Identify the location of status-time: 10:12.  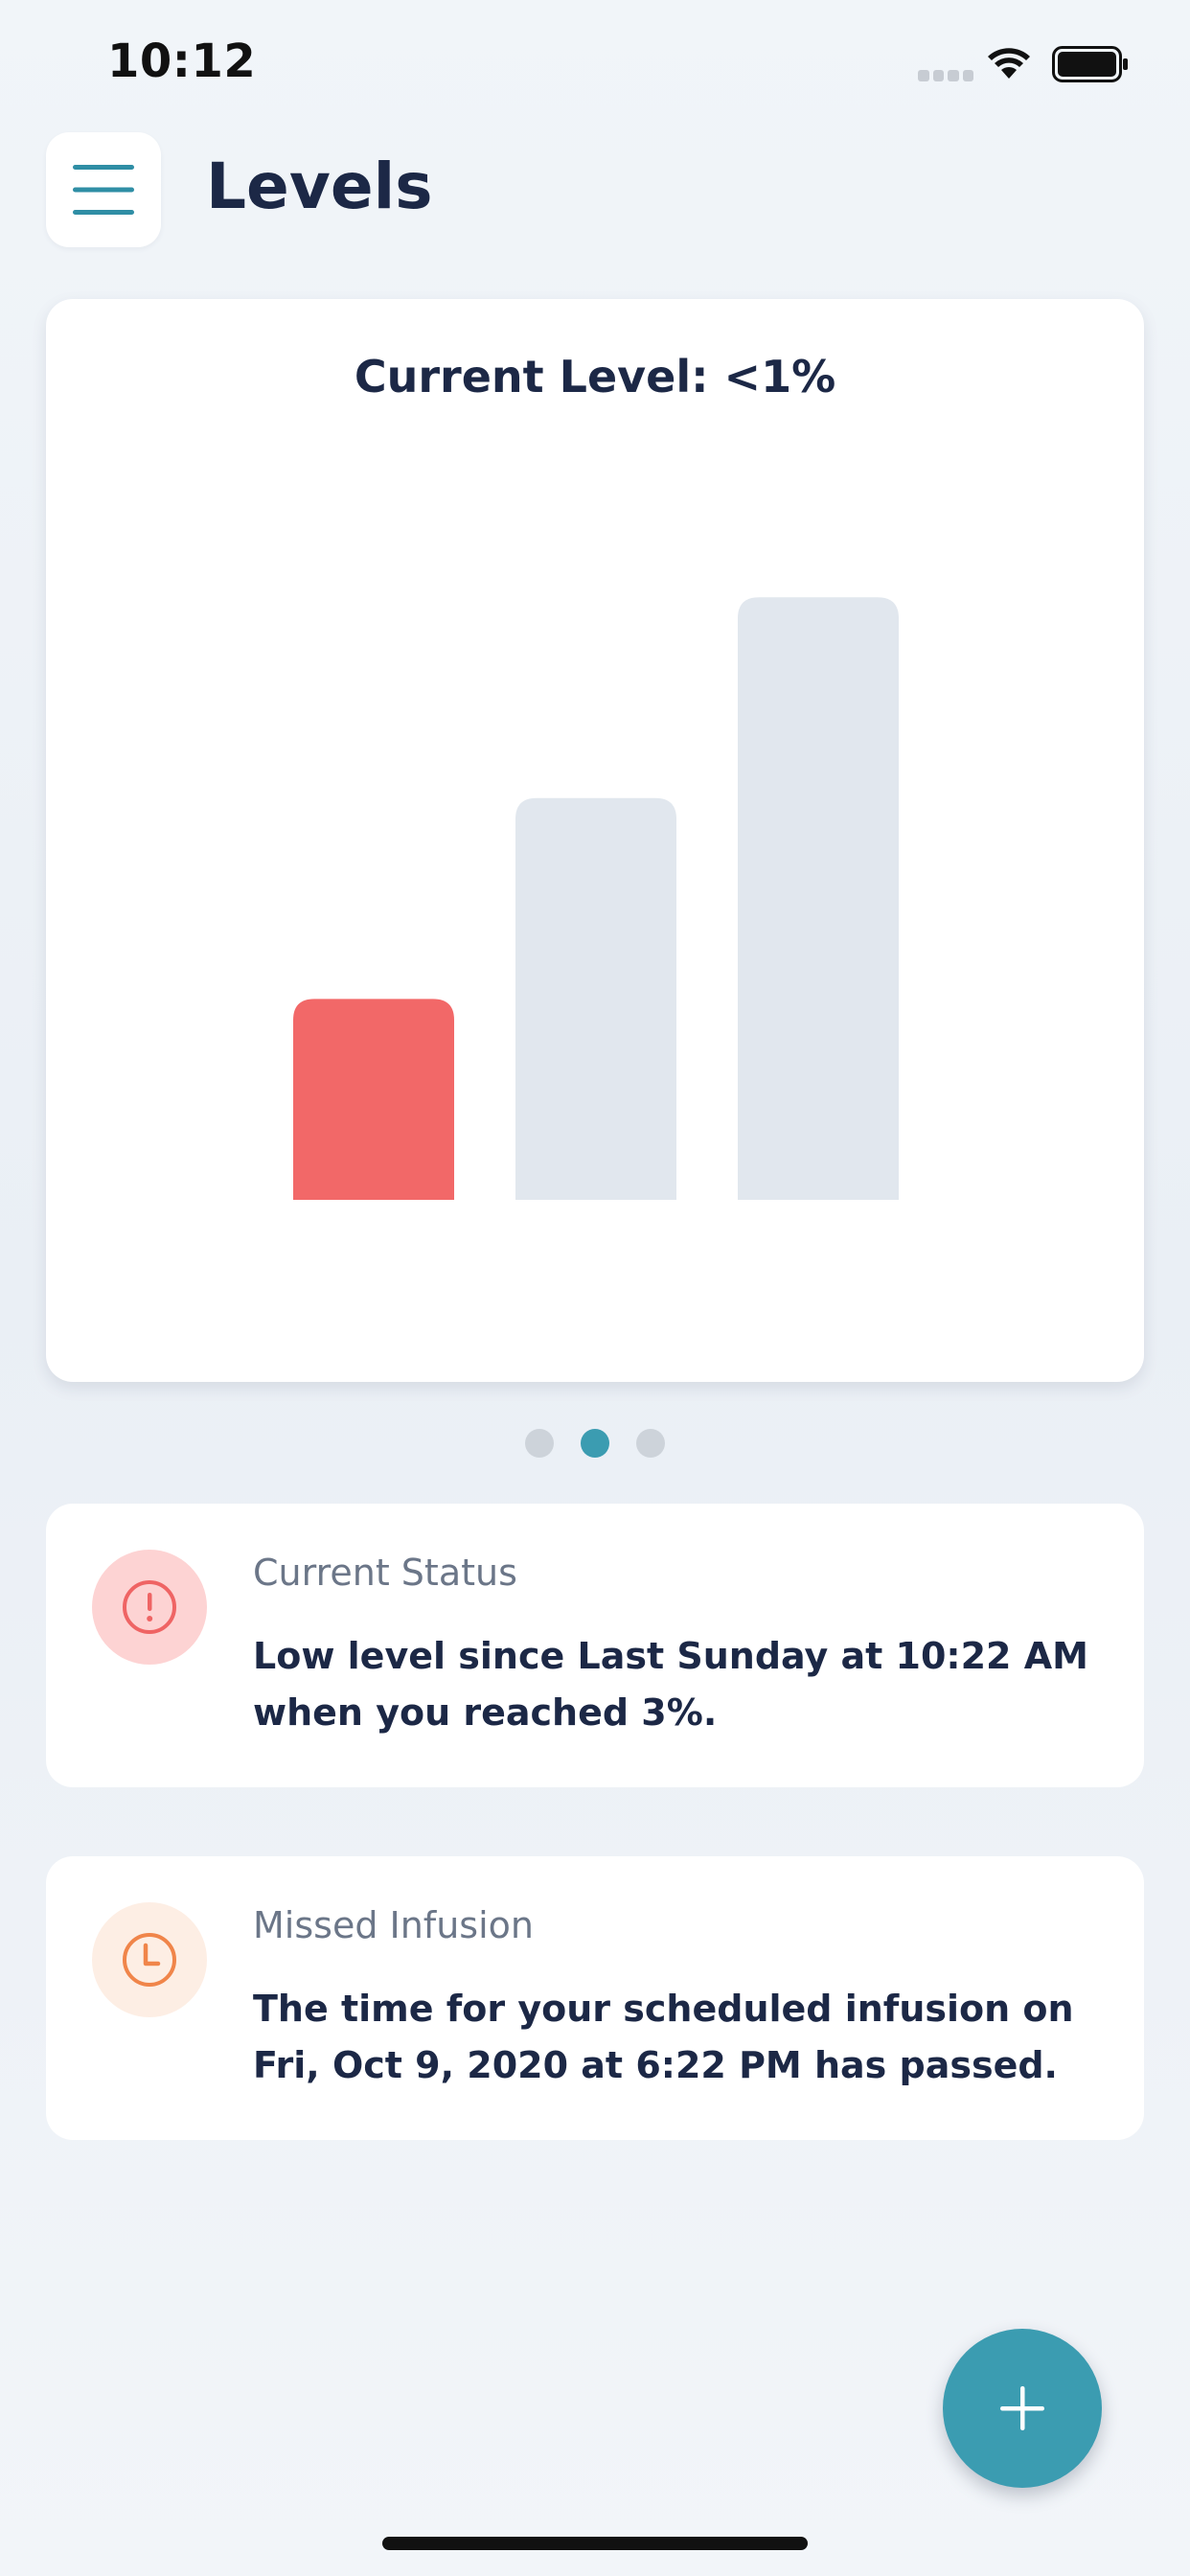
(182, 61).